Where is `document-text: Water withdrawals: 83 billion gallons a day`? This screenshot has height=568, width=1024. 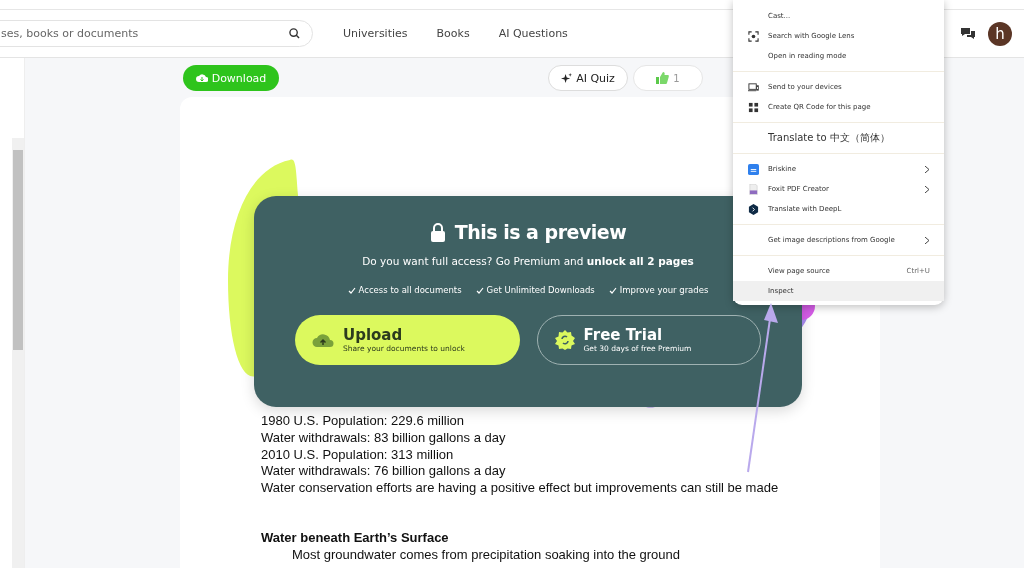
document-text: Water withdrawals: 83 billion gallons a day is located at coordinates (384, 438).